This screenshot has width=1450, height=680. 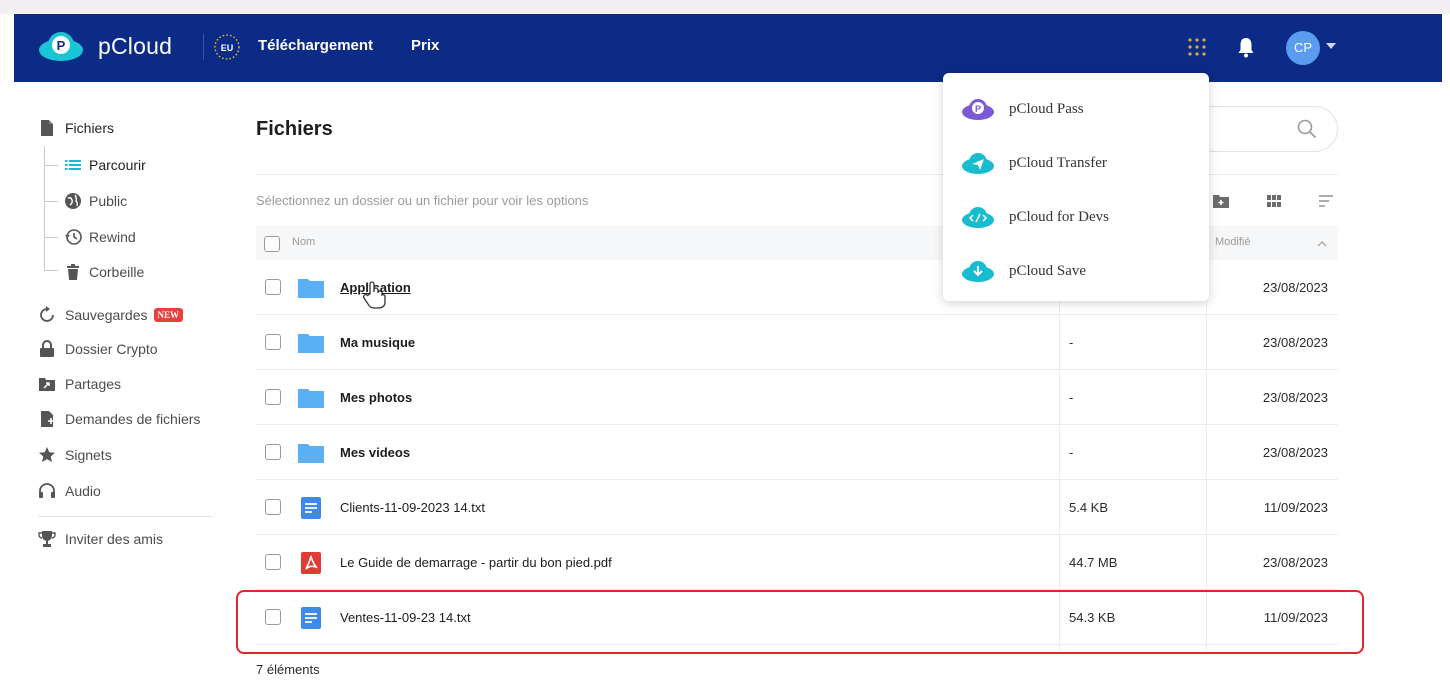 What do you see at coordinates (125, 516) in the screenshot?
I see `sidebar-divider` at bounding box center [125, 516].